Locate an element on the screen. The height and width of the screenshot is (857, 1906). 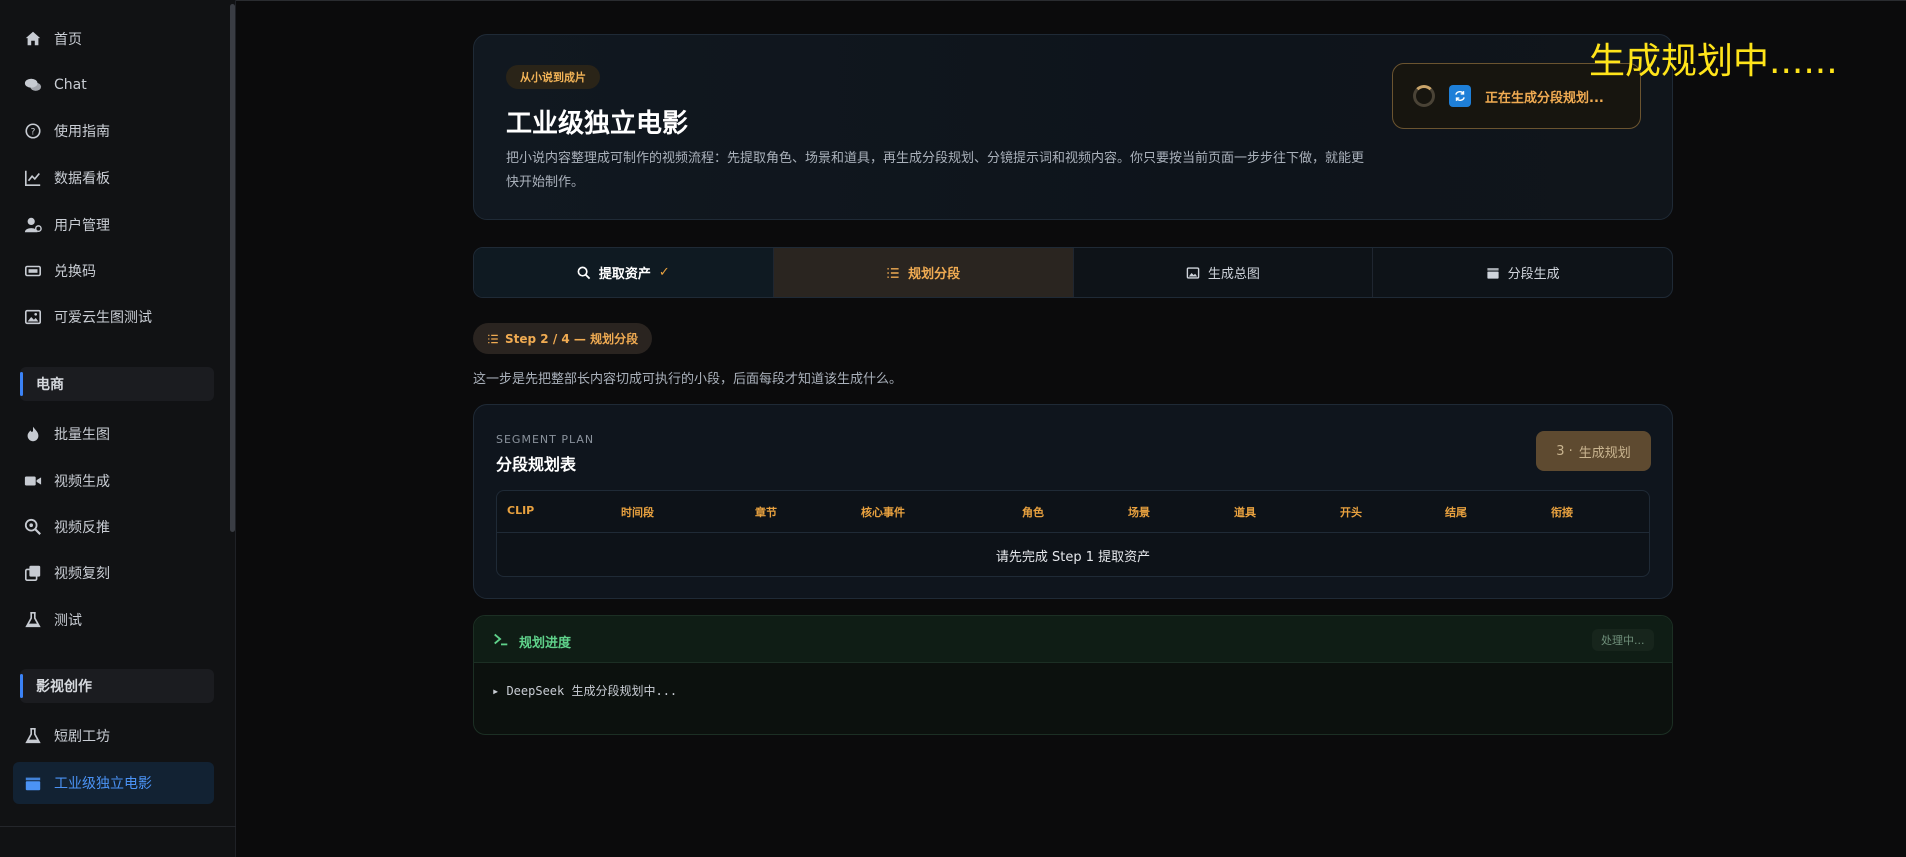
generate-plan-label: 生成规划 is located at coordinates (1604, 453).